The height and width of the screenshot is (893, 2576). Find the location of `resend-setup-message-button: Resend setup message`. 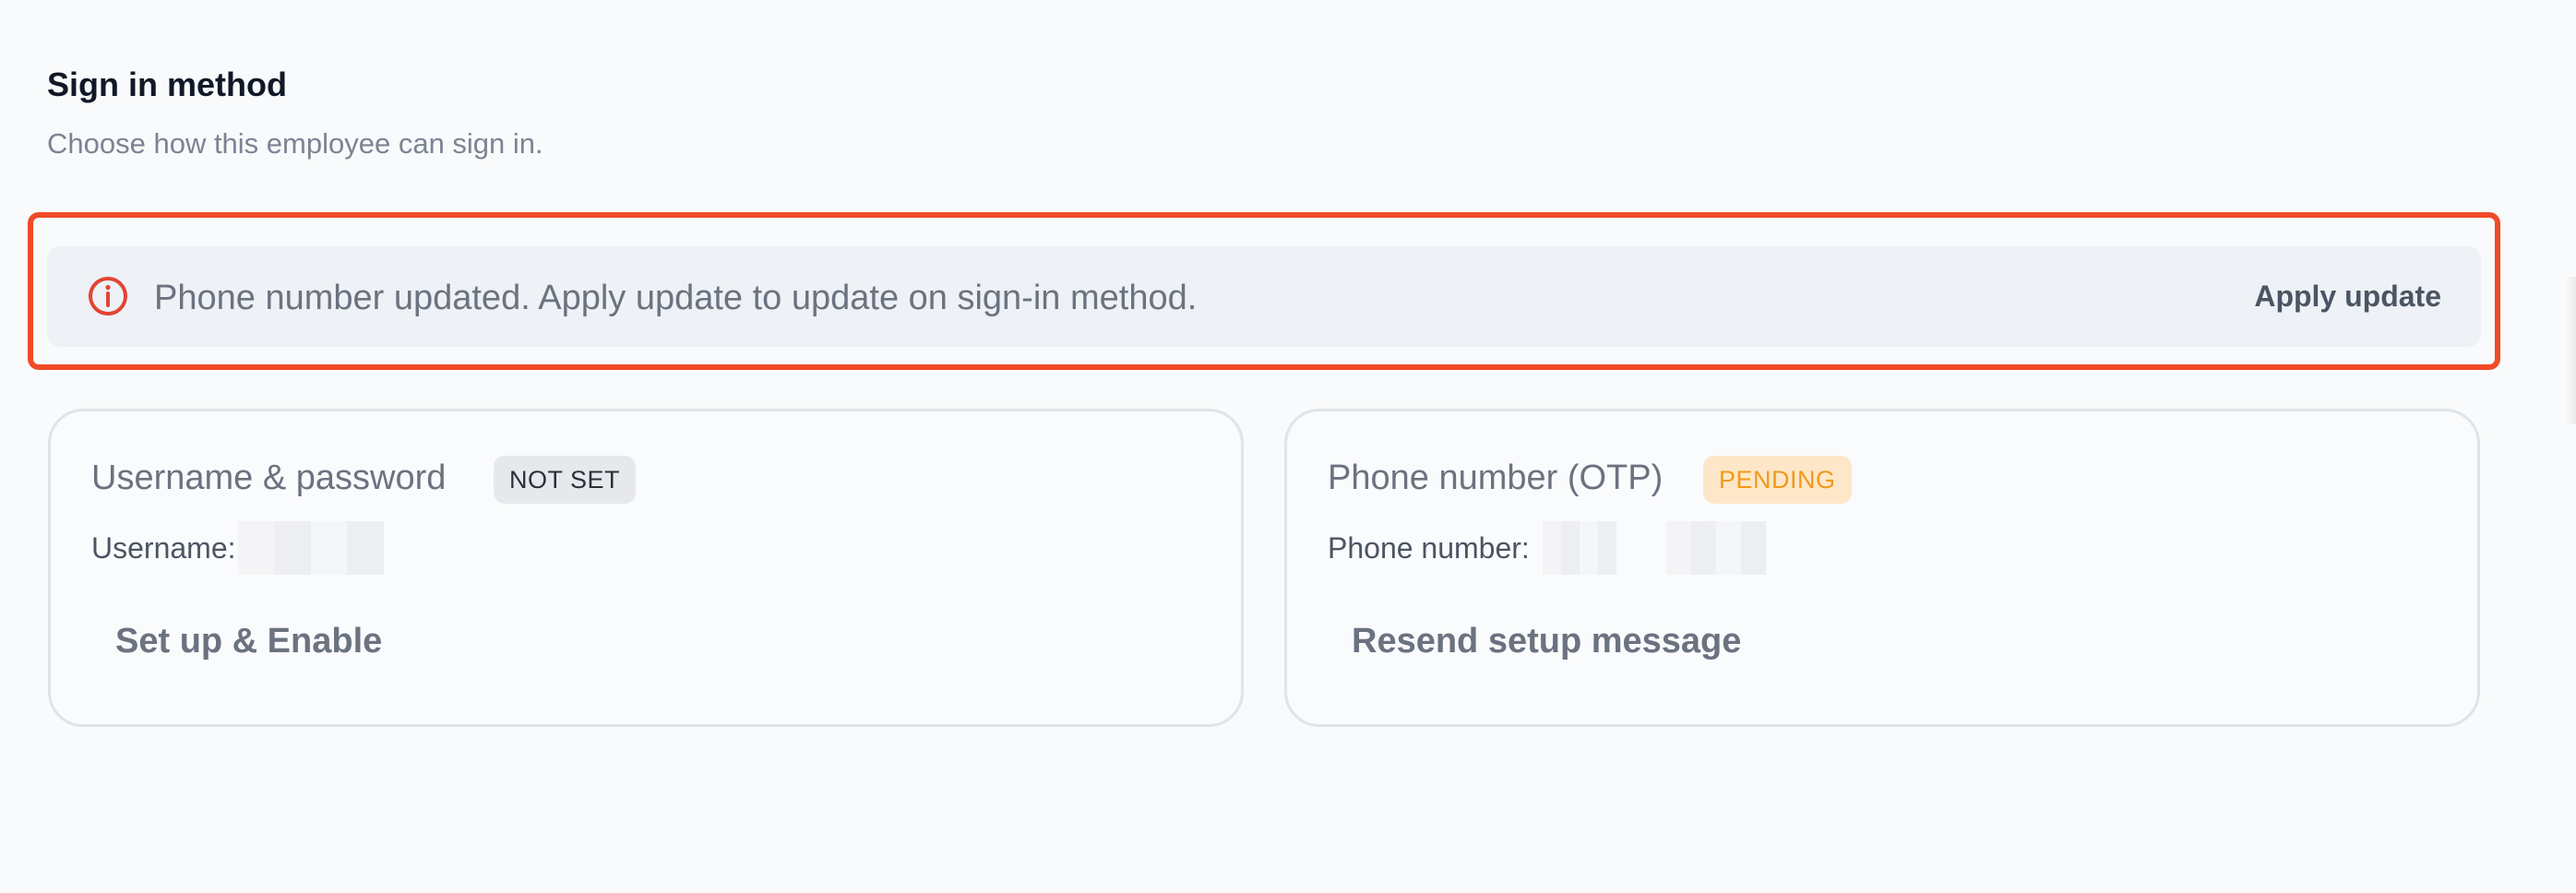

resend-setup-message-button: Resend setup message is located at coordinates (1546, 641).